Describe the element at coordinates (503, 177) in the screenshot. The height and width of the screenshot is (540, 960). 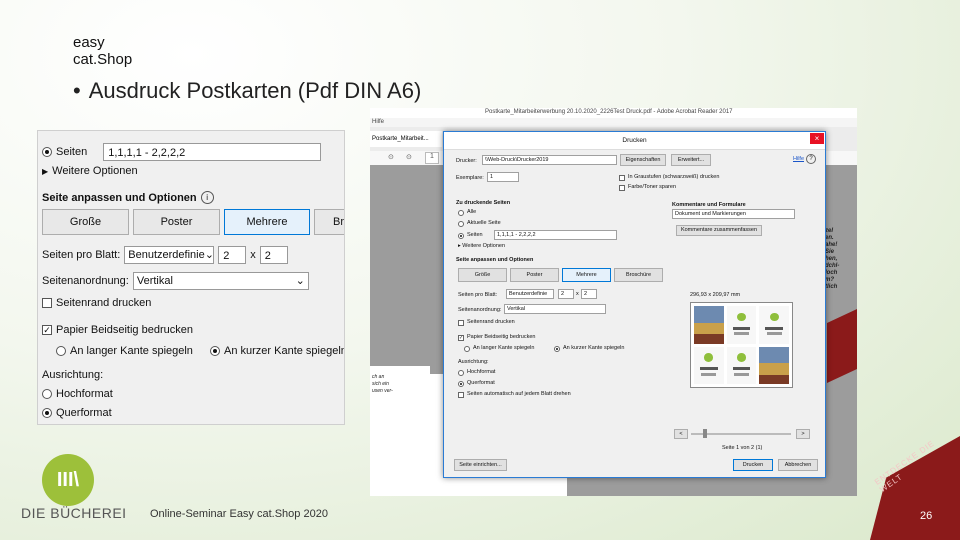
I see `copies-input: 1` at that location.